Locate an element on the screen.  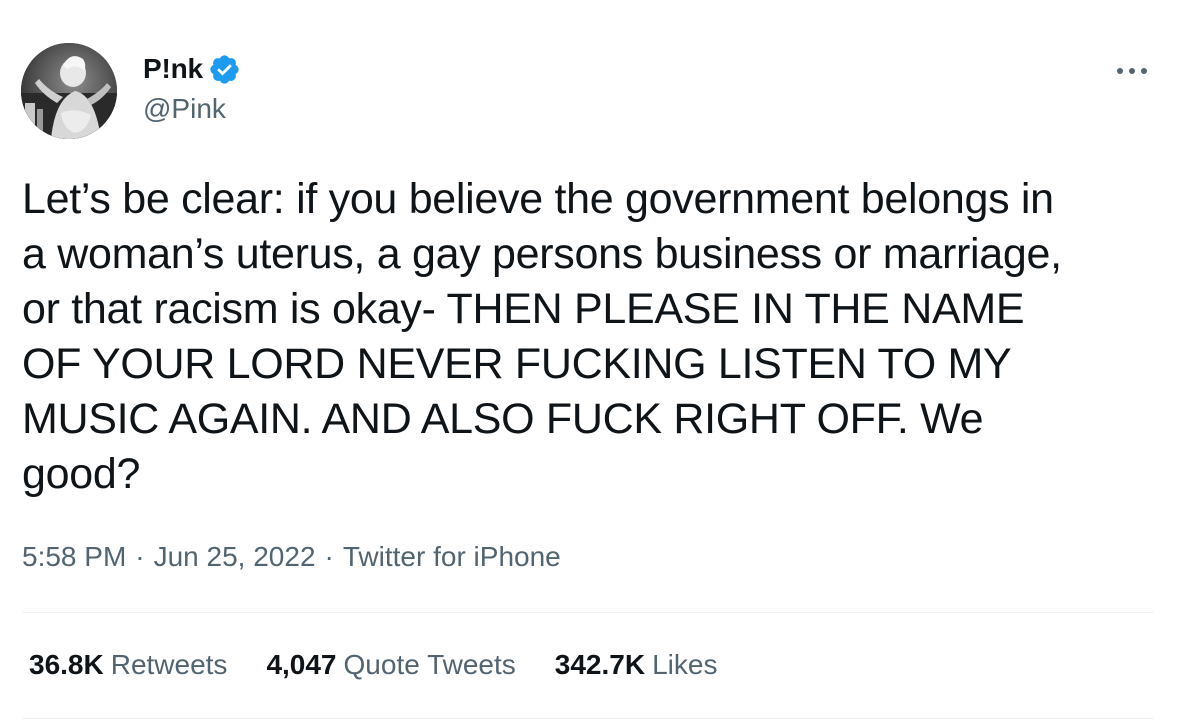
verified-badge-icon is located at coordinates (224, 69).